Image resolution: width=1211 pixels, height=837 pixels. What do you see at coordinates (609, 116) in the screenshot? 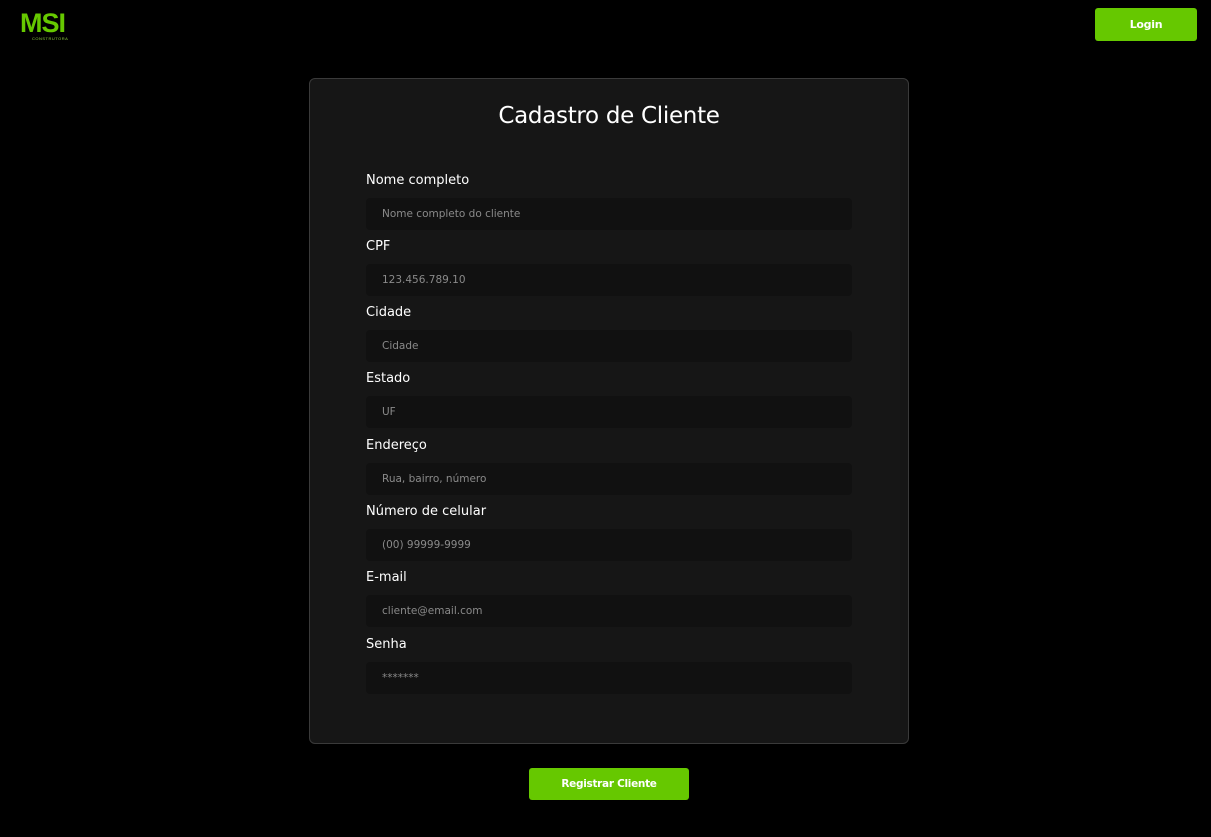
I see `page-title: Cadastro de Cliente` at bounding box center [609, 116].